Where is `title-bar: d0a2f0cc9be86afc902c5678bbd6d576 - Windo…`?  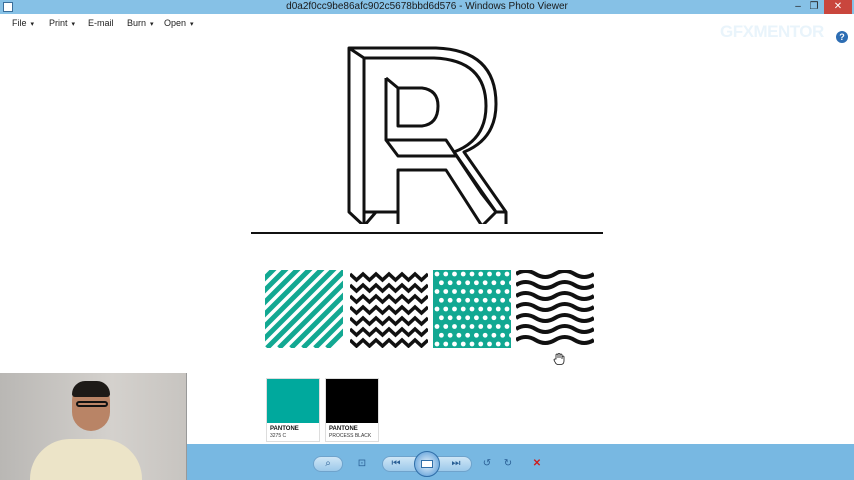 title-bar: d0a2f0cc9be86afc902c5678bbd6d576 - Windo… is located at coordinates (427, 7).